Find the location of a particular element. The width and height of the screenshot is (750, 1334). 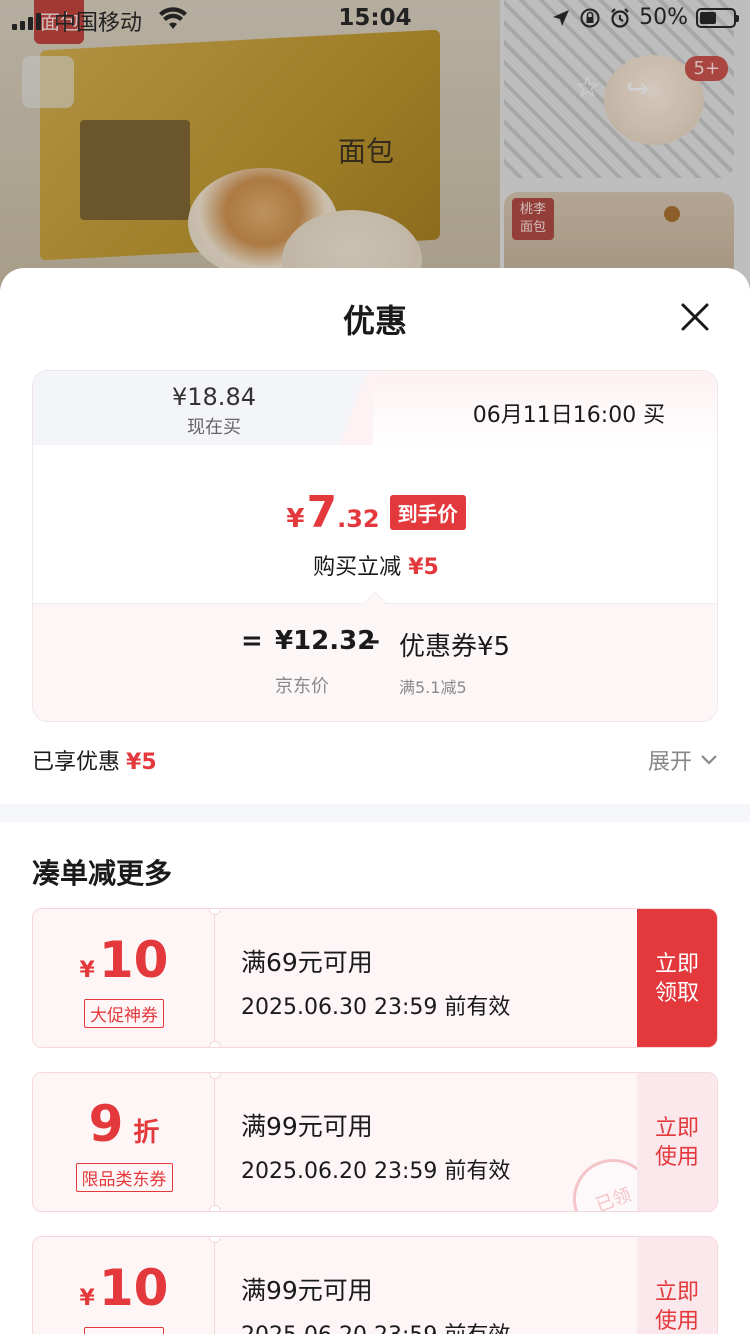

section-title: 凑单减更多 is located at coordinates (102, 873).